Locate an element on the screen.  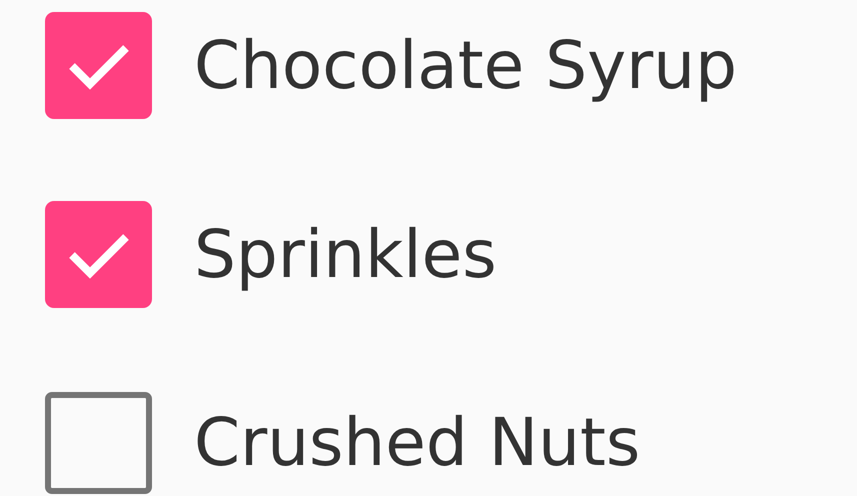
checkbox-label: Crushed Nuts is located at coordinates (417, 443).